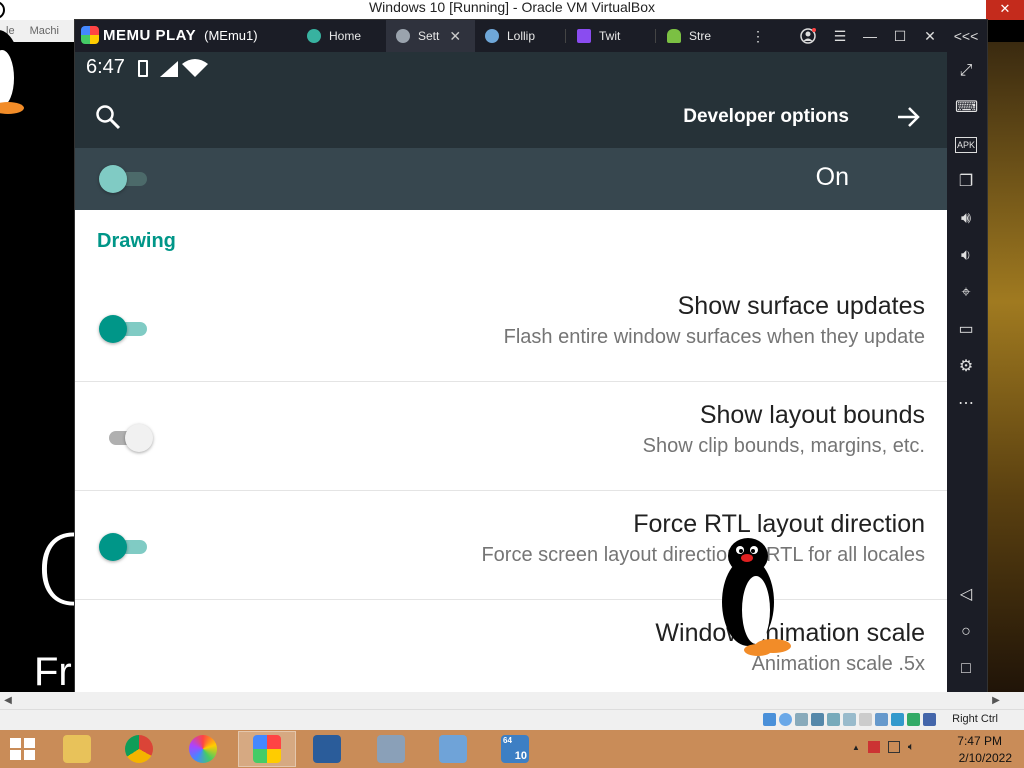 The height and width of the screenshot is (768, 1024). I want to click on badge-10: 10, so click(520, 756).